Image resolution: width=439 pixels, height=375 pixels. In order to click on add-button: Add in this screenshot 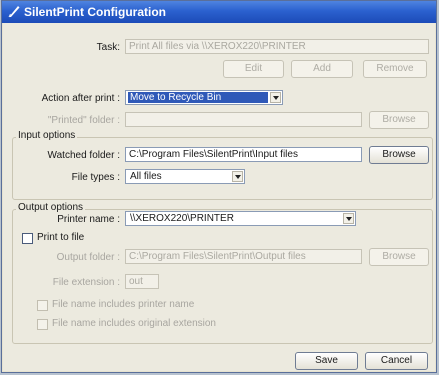, I will do `click(322, 69)`.